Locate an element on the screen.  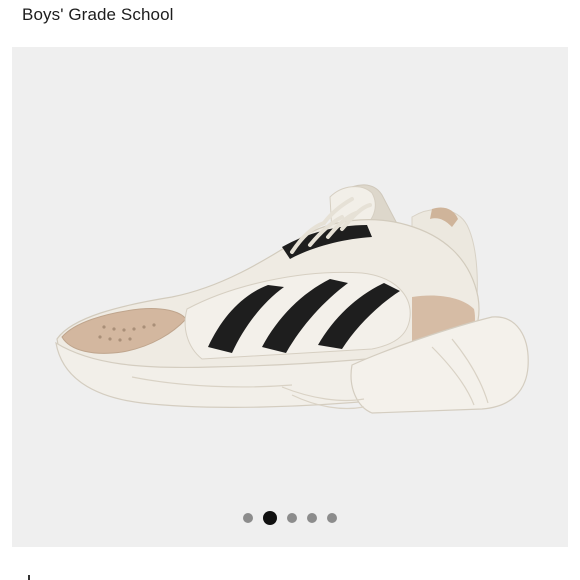
product-subtitle: Boys' Grade School is located at coordinates (98, 14).